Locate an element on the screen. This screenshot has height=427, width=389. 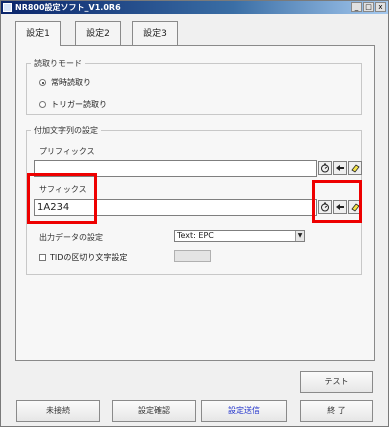
suffix-label: サフィックス is located at coordinates (63, 189).